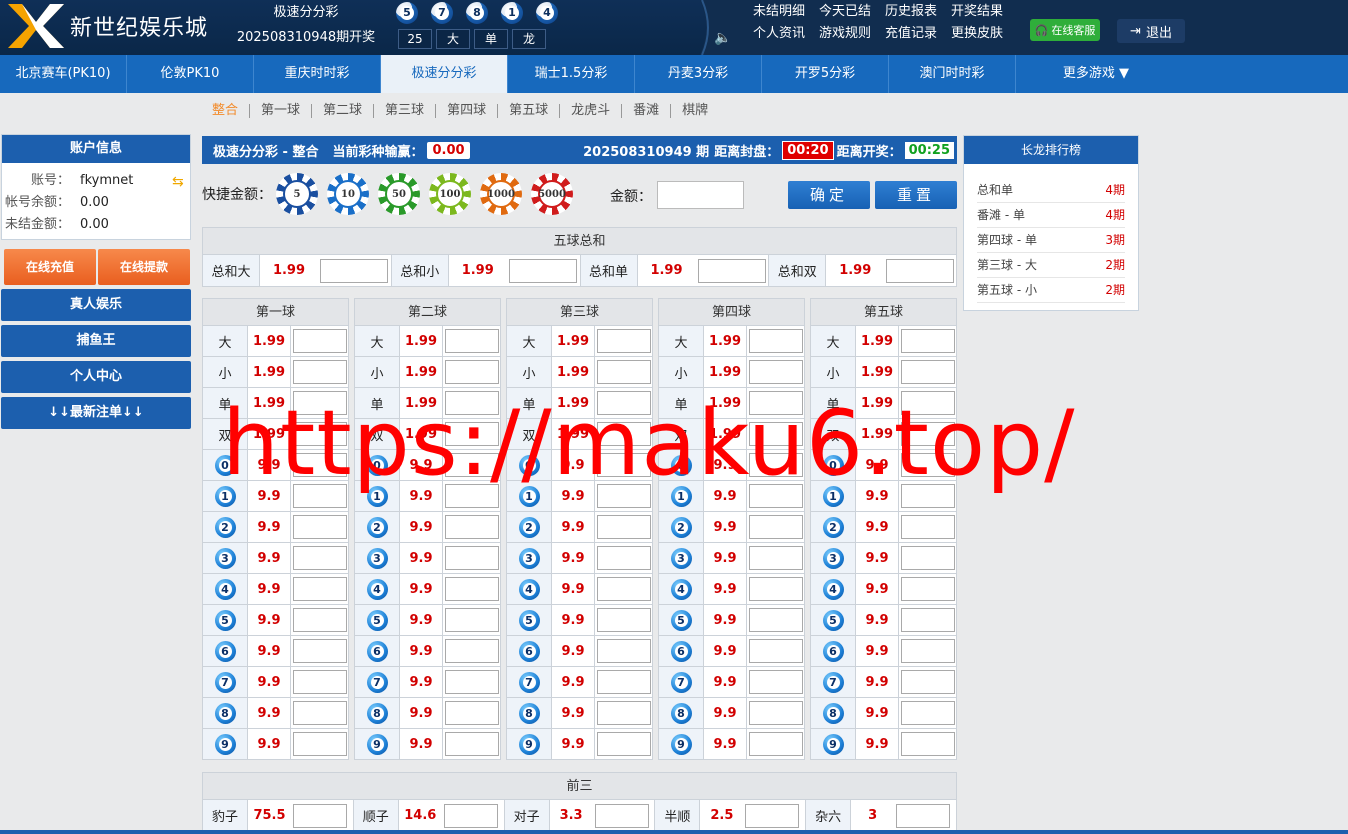 The height and width of the screenshot is (834, 1348). I want to click on nav-tab: 开罗5分彩, so click(825, 74).